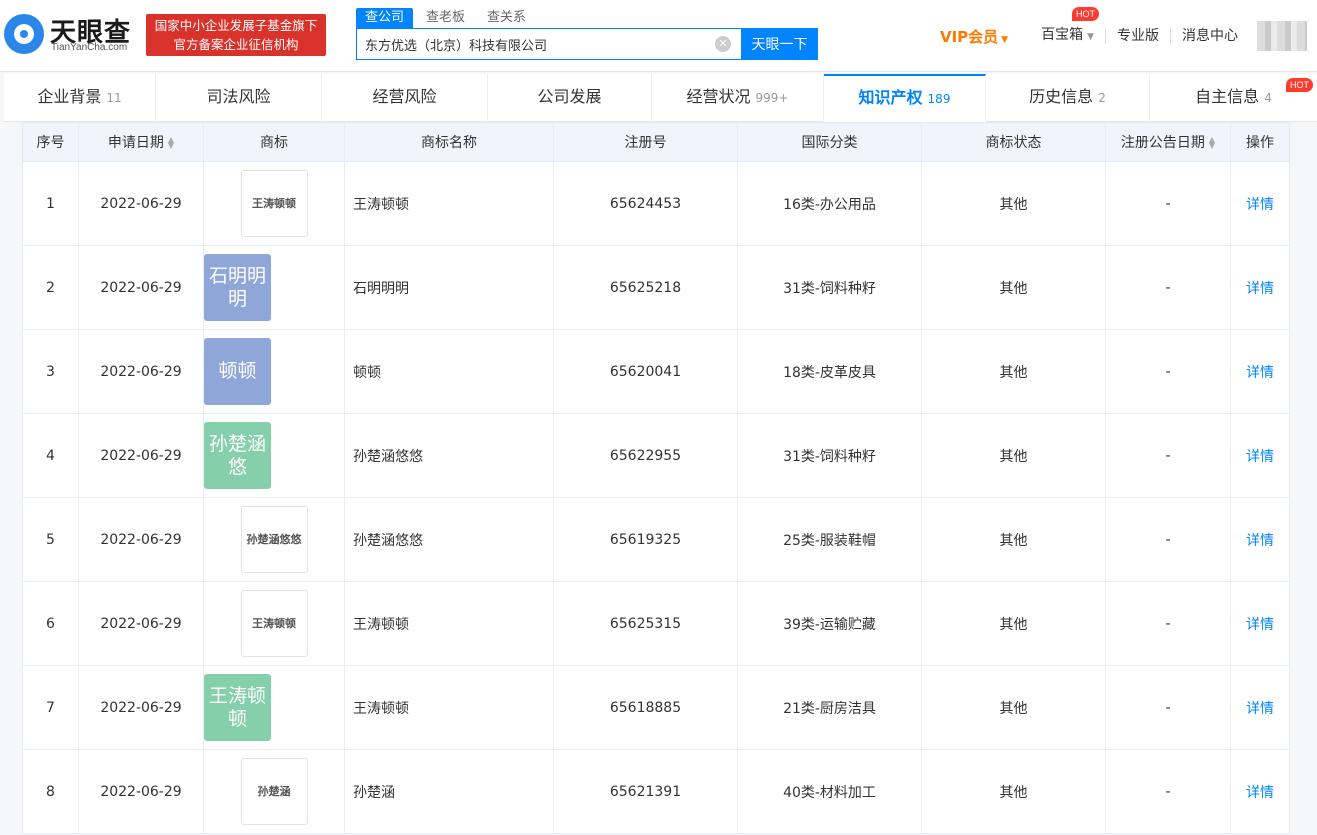 This screenshot has height=835, width=1317. I want to click on search-tab-boss: 查老板, so click(445, 18).